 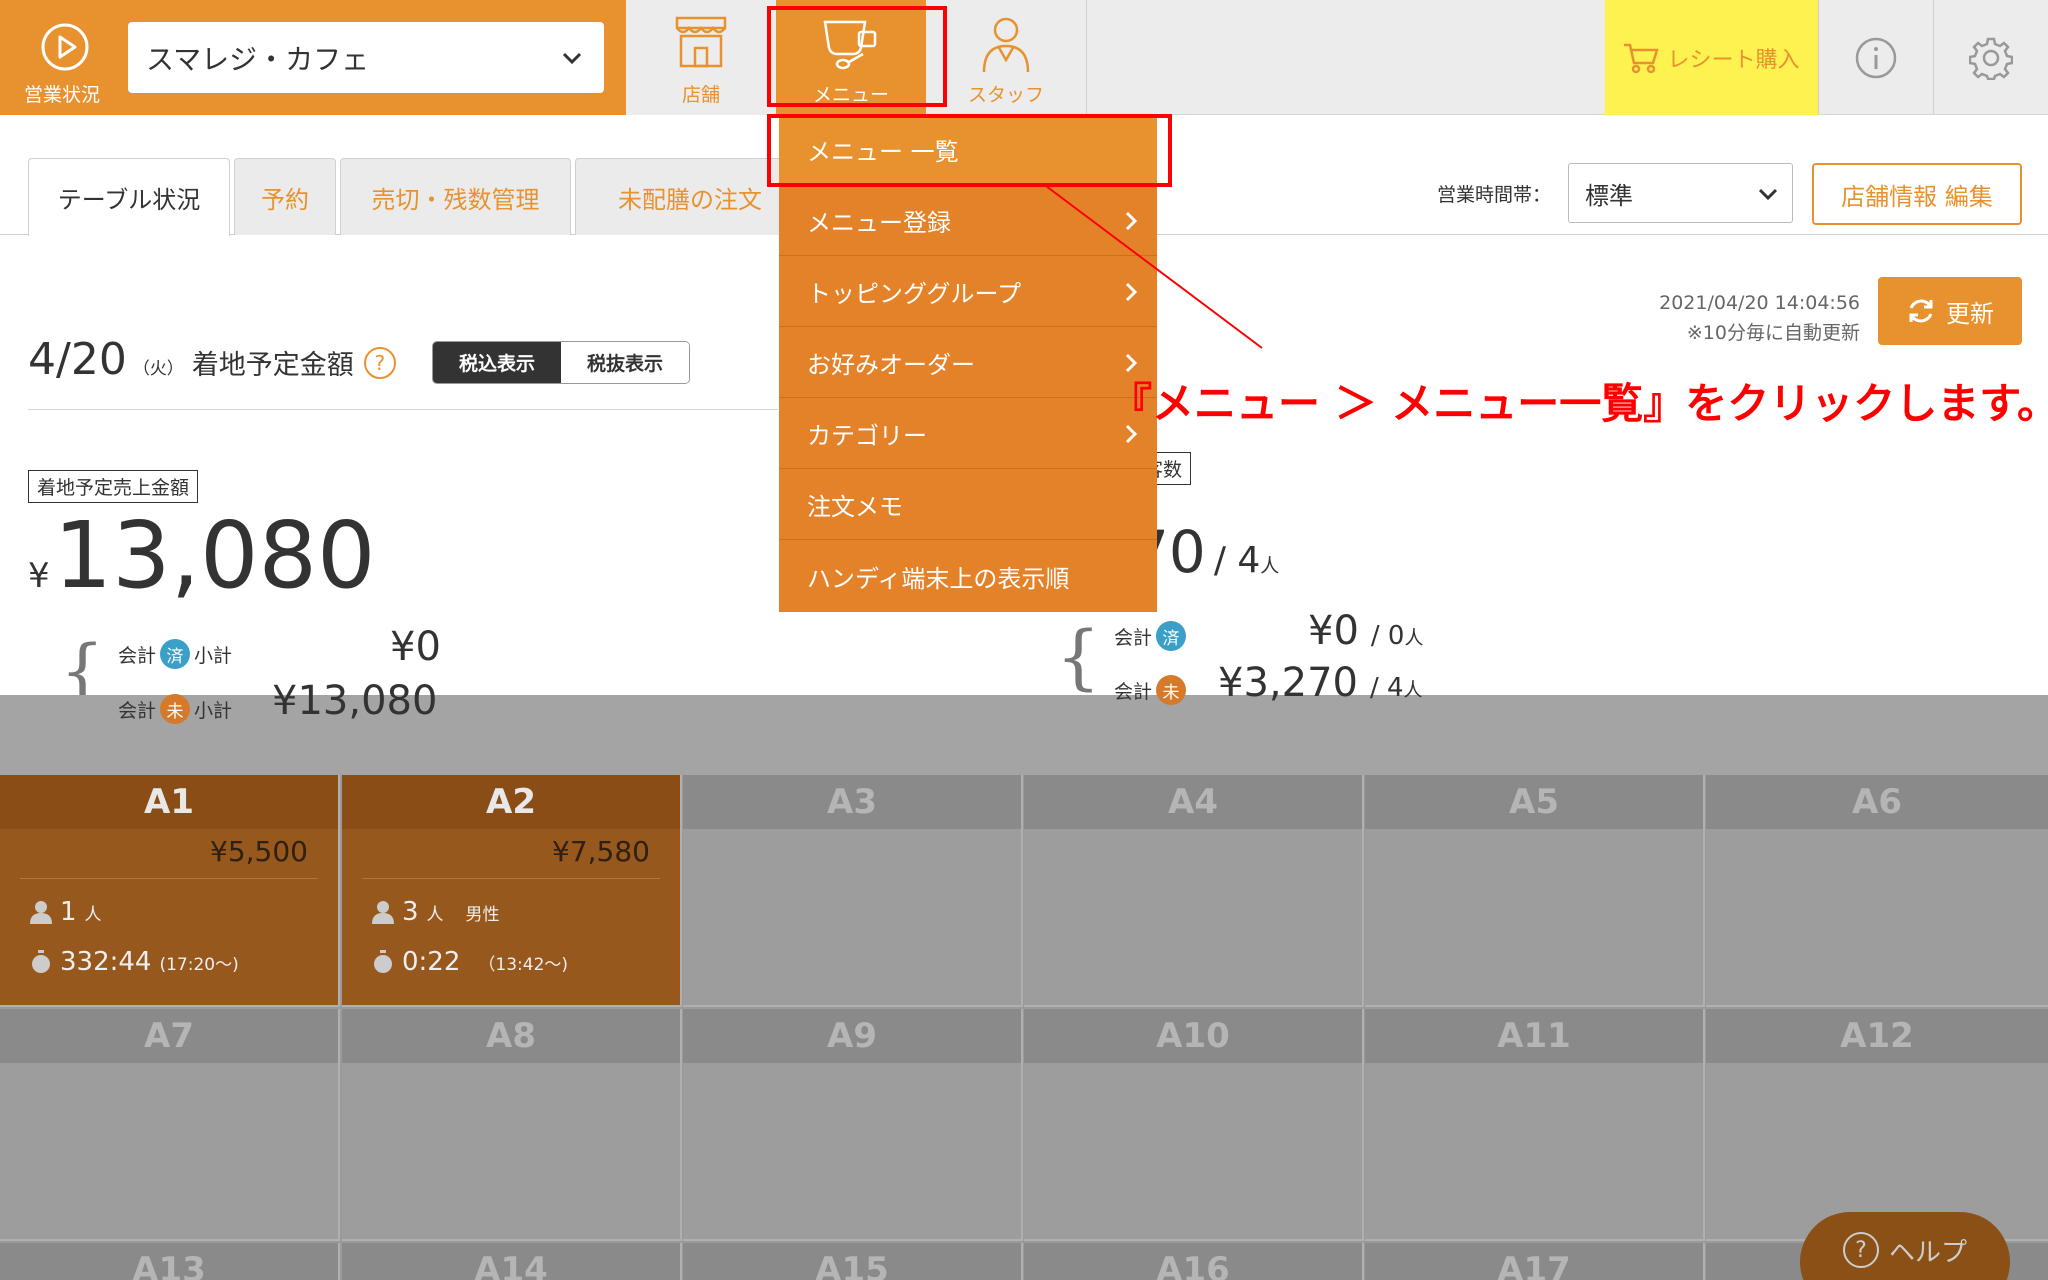 What do you see at coordinates (968, 292) in the screenshot?
I see `menu-item-topping-group: トッピンググループ` at bounding box center [968, 292].